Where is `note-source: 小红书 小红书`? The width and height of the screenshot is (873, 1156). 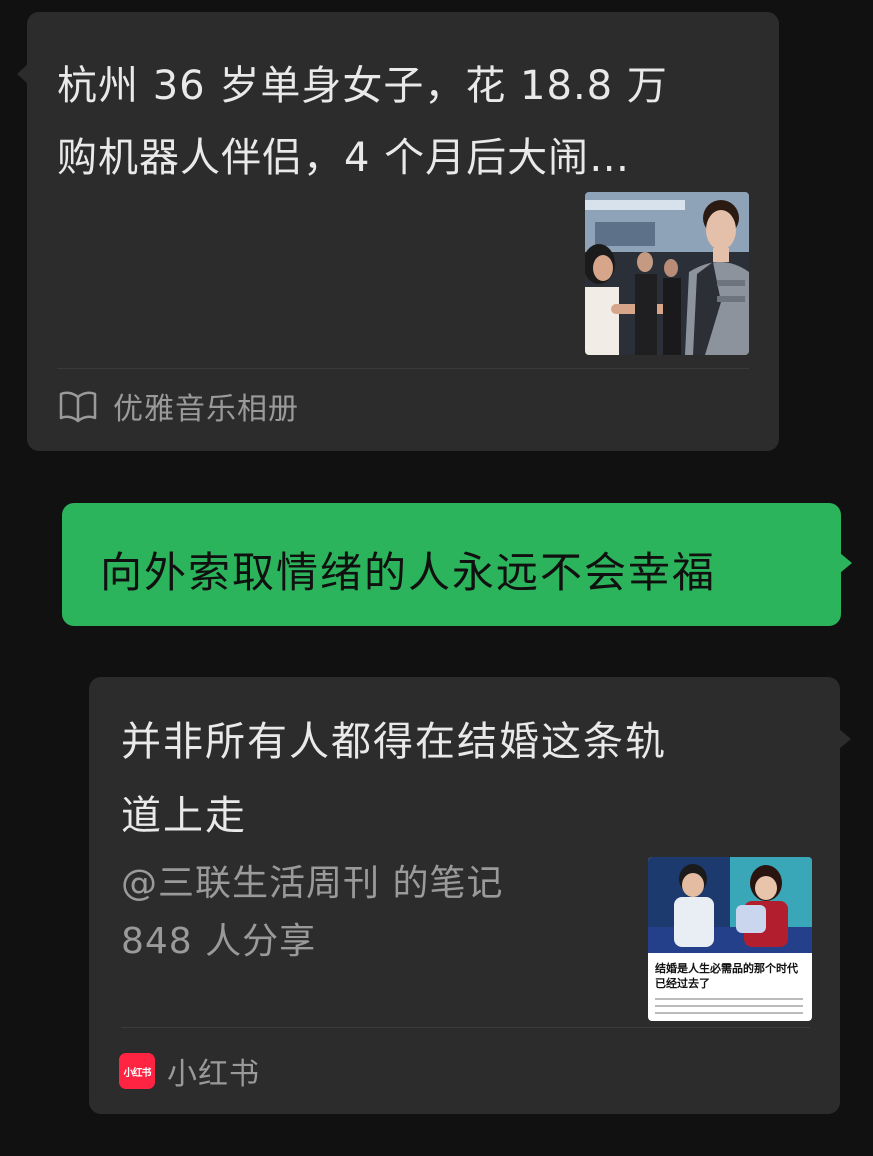
note-source: 小红书 小红书 is located at coordinates (189, 1071).